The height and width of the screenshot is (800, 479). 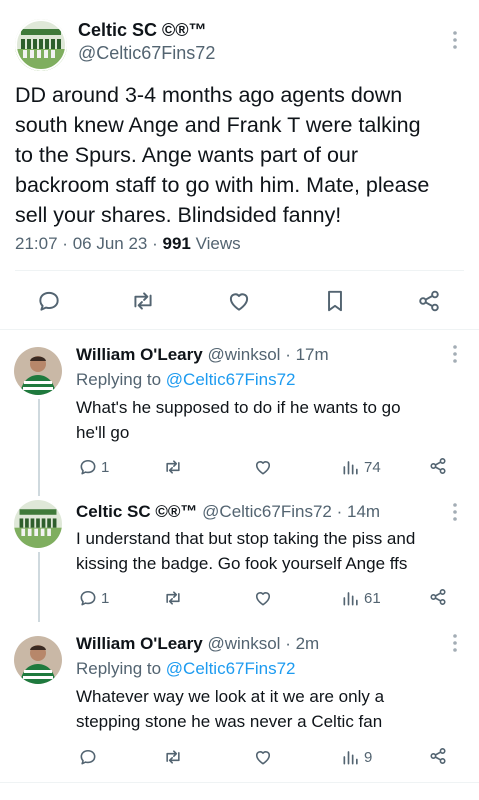 I want to click on reply-author: William O'Leary @winksol · 17m, so click(x=202, y=355).